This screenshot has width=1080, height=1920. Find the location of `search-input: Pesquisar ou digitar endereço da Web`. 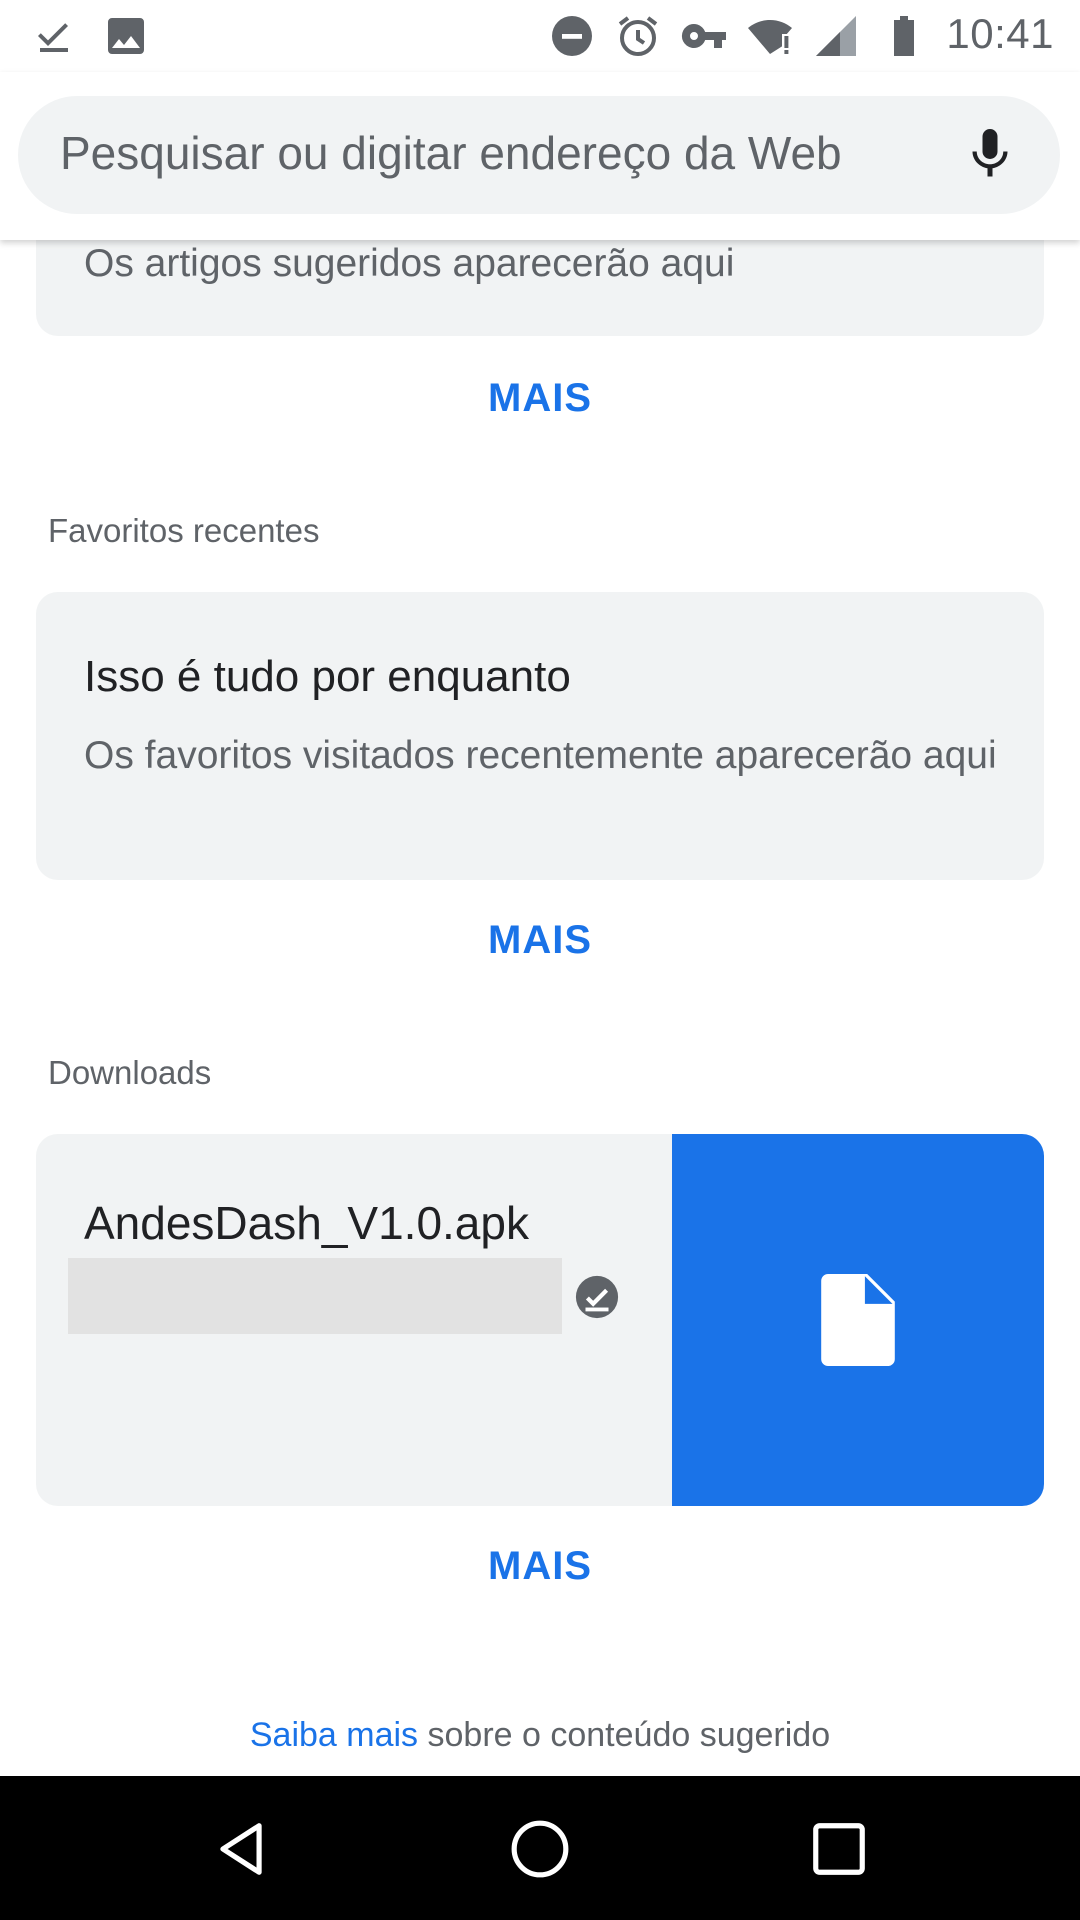

search-input: Pesquisar ou digitar endereço da Web is located at coordinates (539, 155).